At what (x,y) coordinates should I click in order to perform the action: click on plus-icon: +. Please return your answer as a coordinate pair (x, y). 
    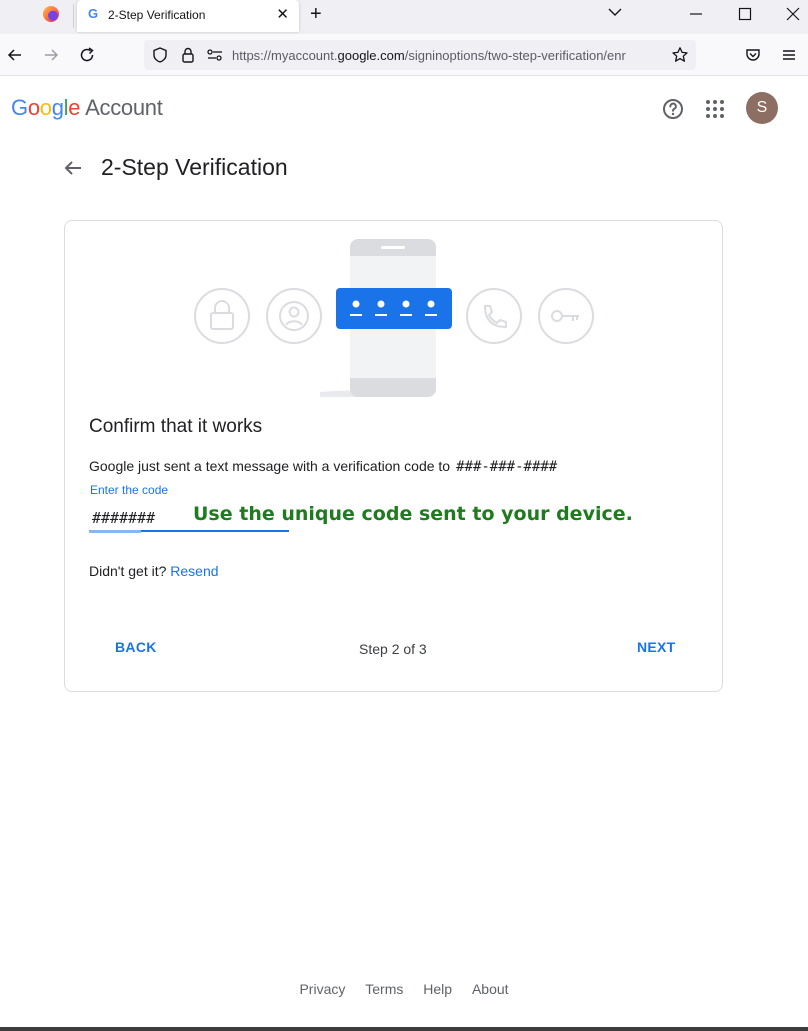
    Looking at the image, I should click on (316, 14).